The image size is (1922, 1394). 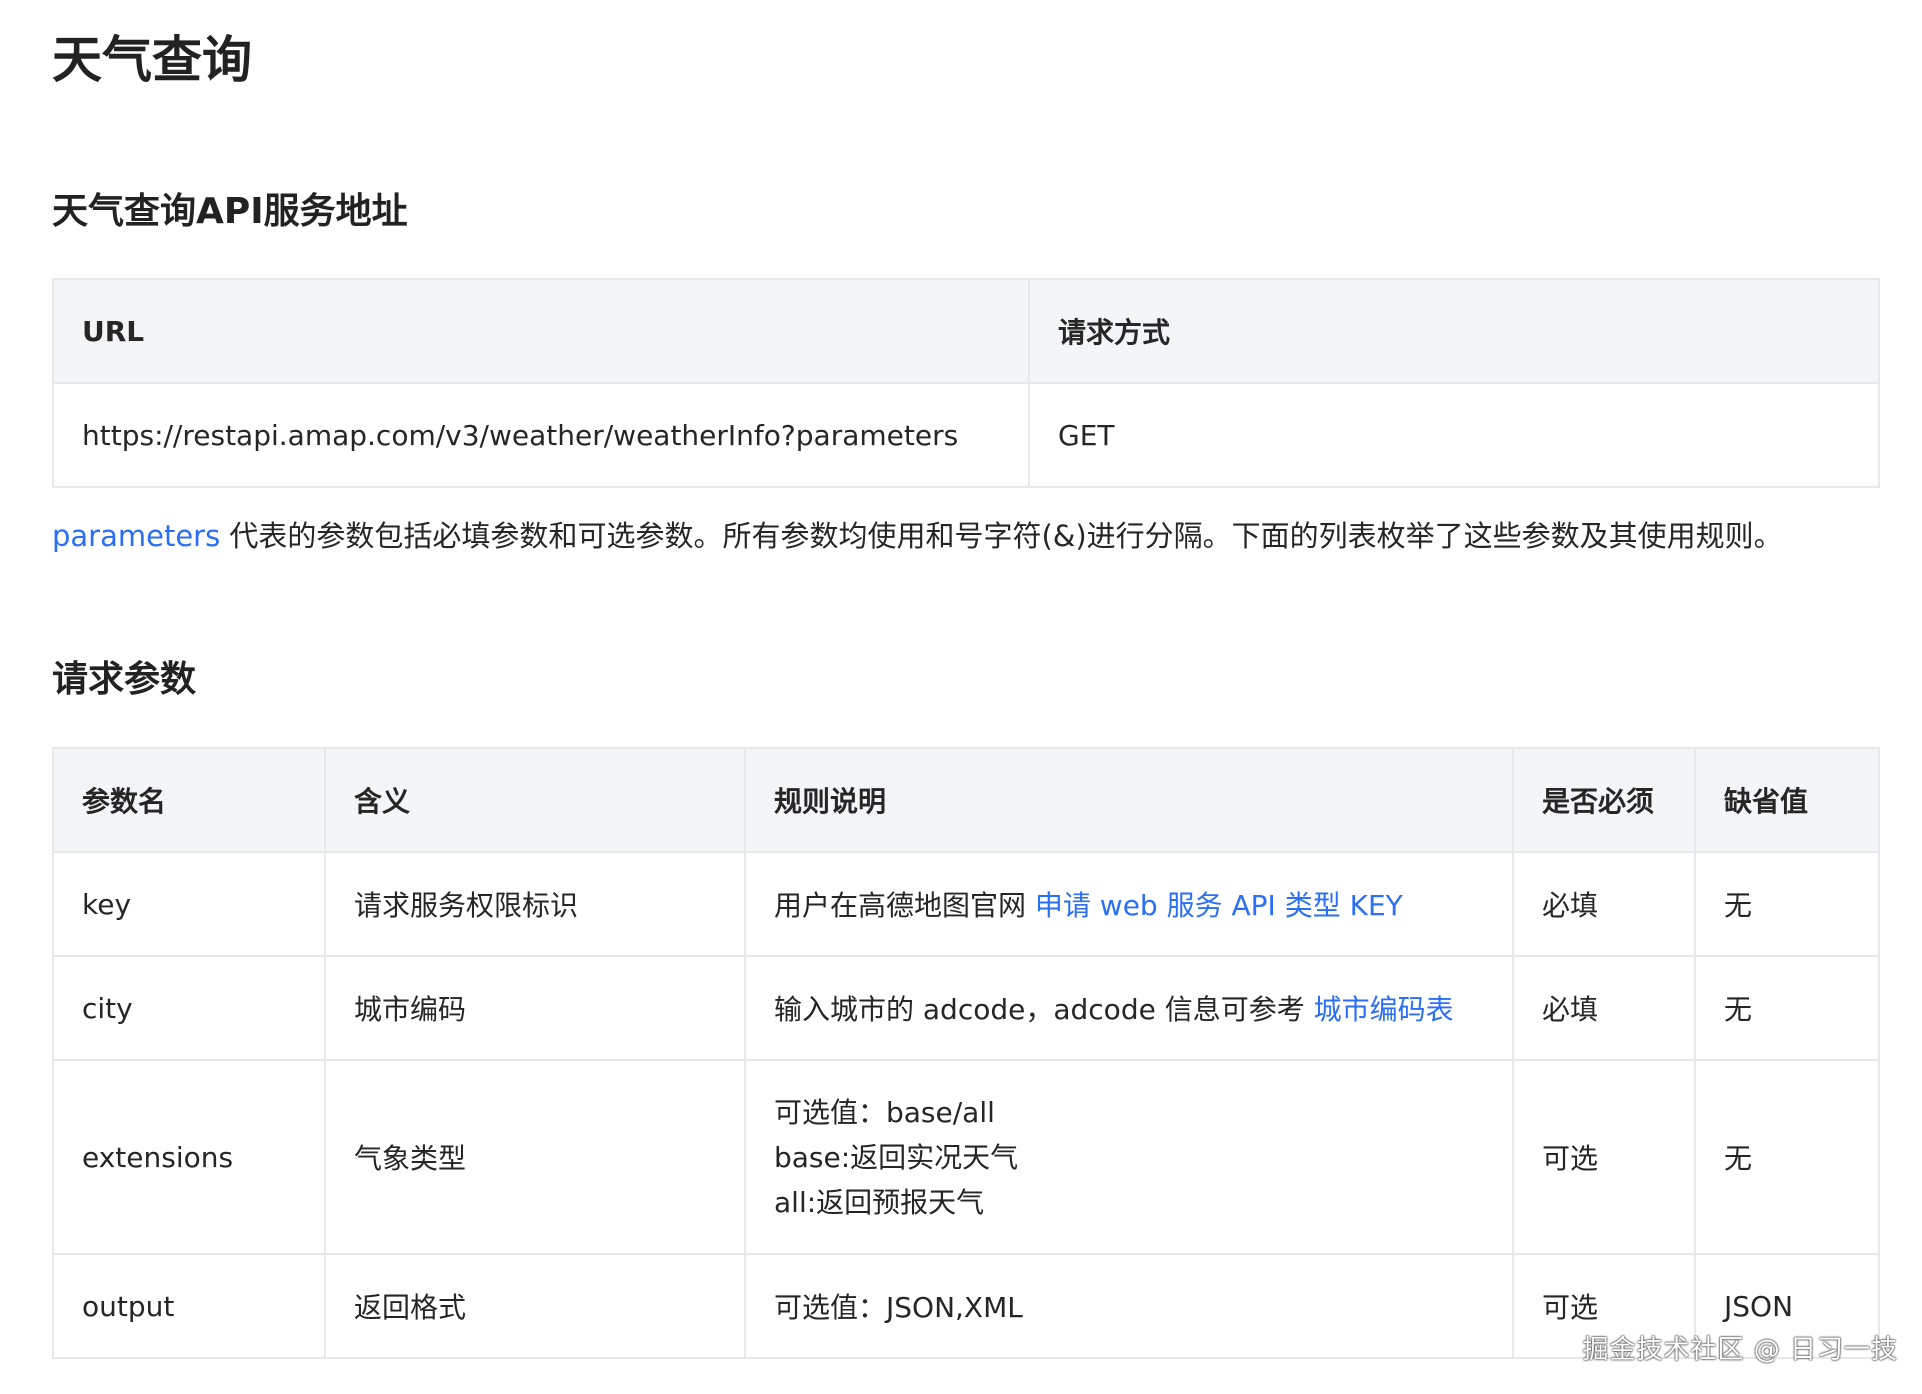 What do you see at coordinates (1129, 1157) in the screenshot?
I see `param-rule: 可选值：base/all base:返回实况天气 all:返回预报天气` at bounding box center [1129, 1157].